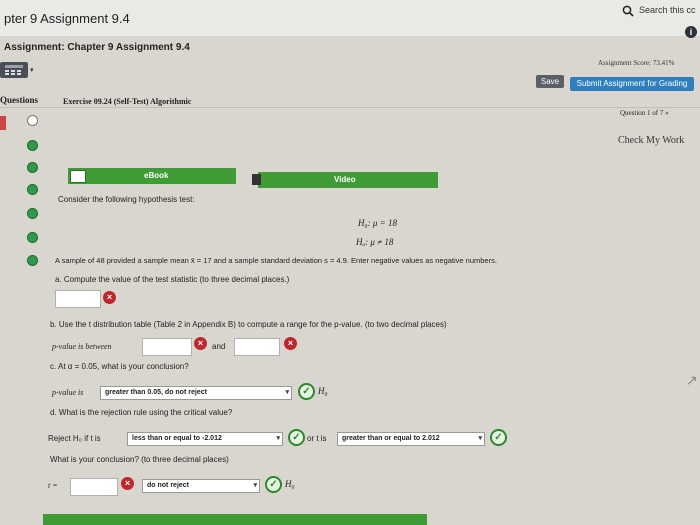 This screenshot has height=525, width=700. What do you see at coordinates (350, 107) in the screenshot?
I see `divider` at bounding box center [350, 107].